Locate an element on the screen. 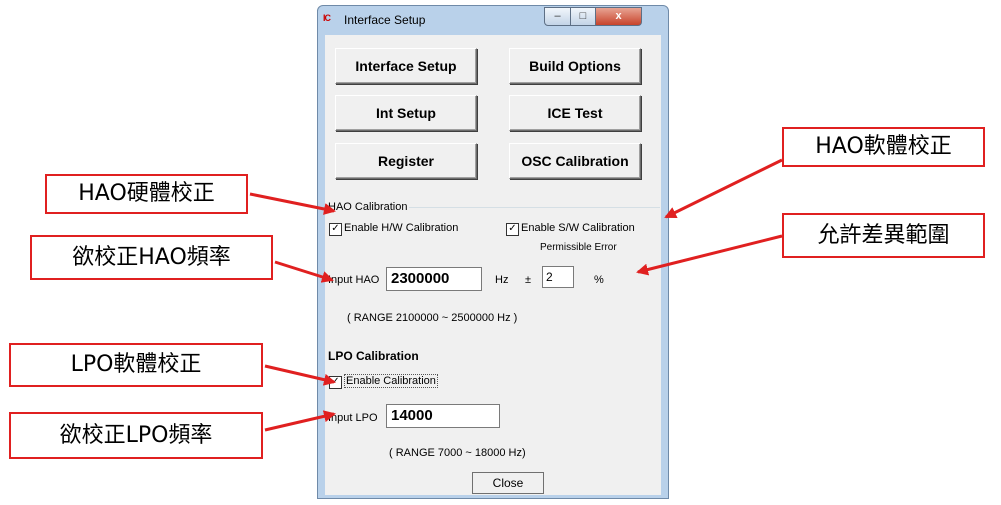 The height and width of the screenshot is (505, 1001). arrow-hao-hw is located at coordinates (292, 203).